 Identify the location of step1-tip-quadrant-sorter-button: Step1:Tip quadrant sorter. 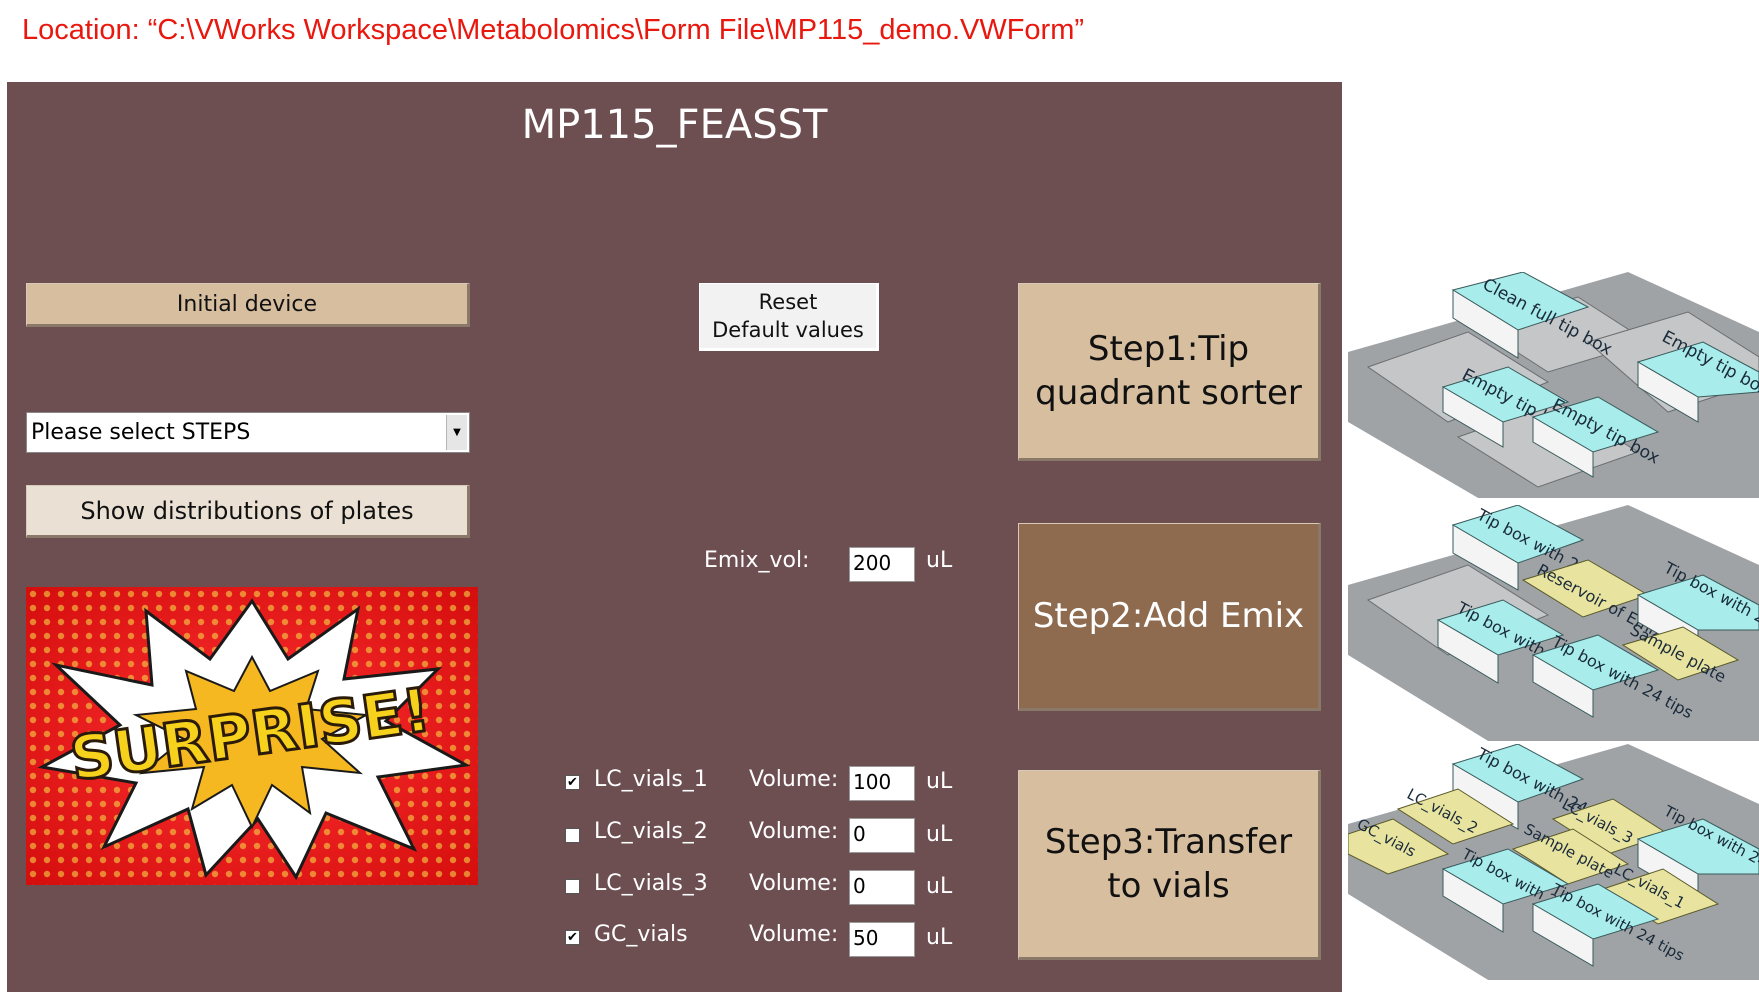
(1169, 372).